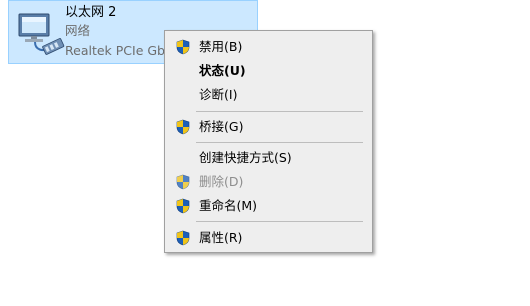 The height and width of the screenshot is (306, 530). What do you see at coordinates (268, 95) in the screenshot?
I see `menu-item-diagnose: 诊断(I)` at bounding box center [268, 95].